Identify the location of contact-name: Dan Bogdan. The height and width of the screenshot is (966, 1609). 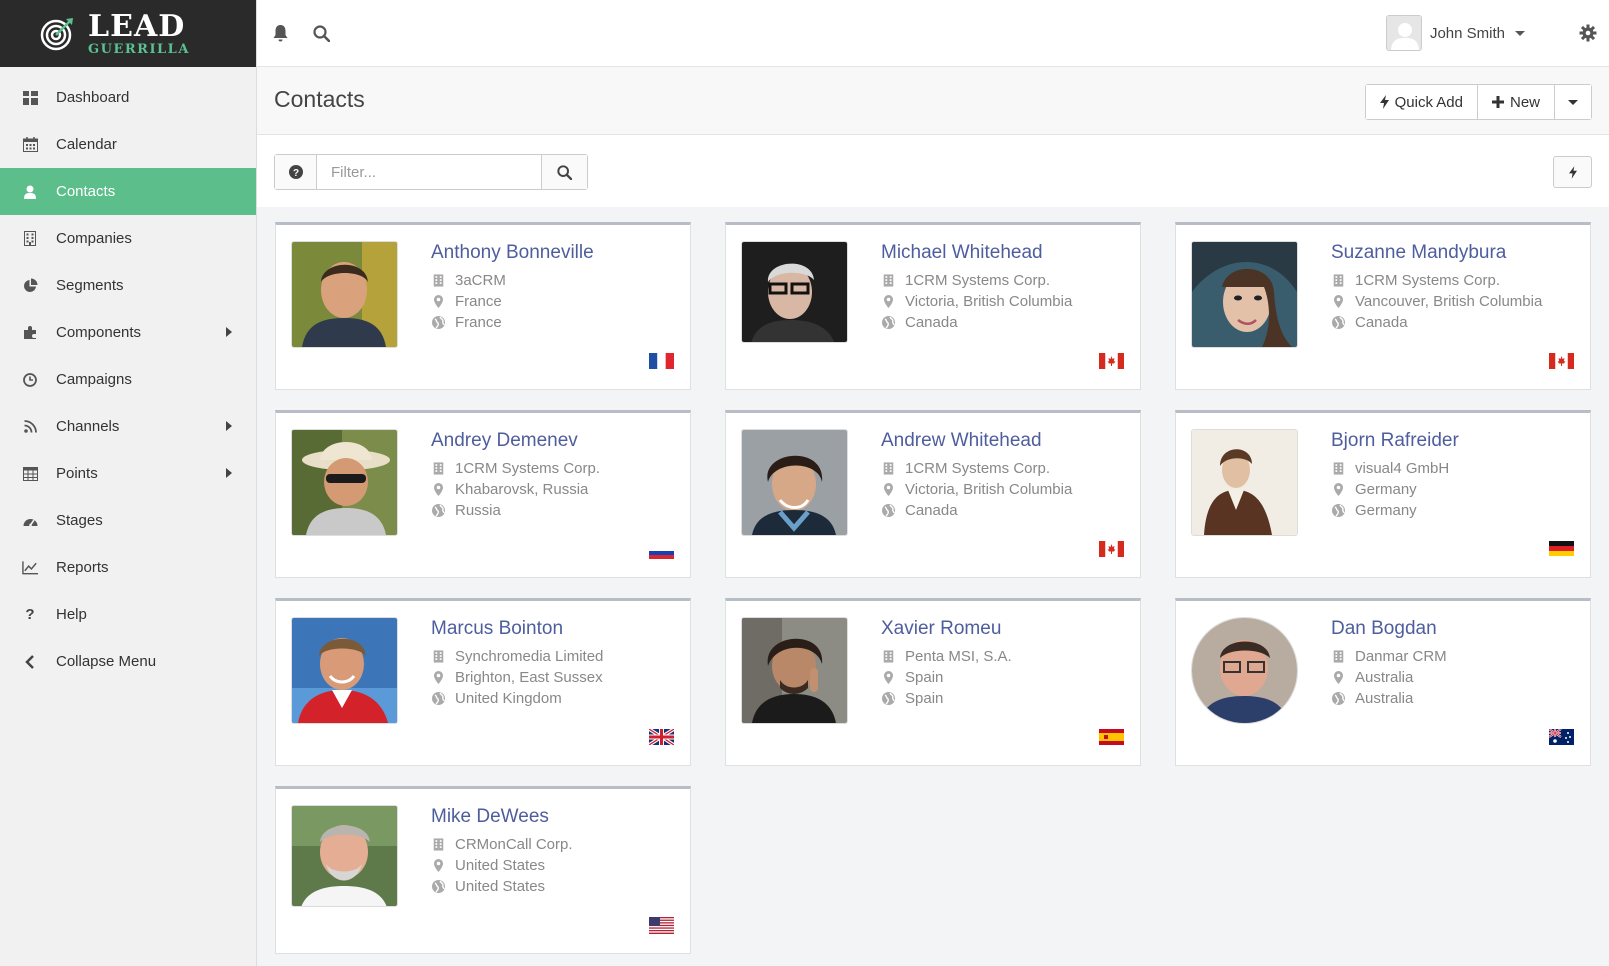
(1384, 629).